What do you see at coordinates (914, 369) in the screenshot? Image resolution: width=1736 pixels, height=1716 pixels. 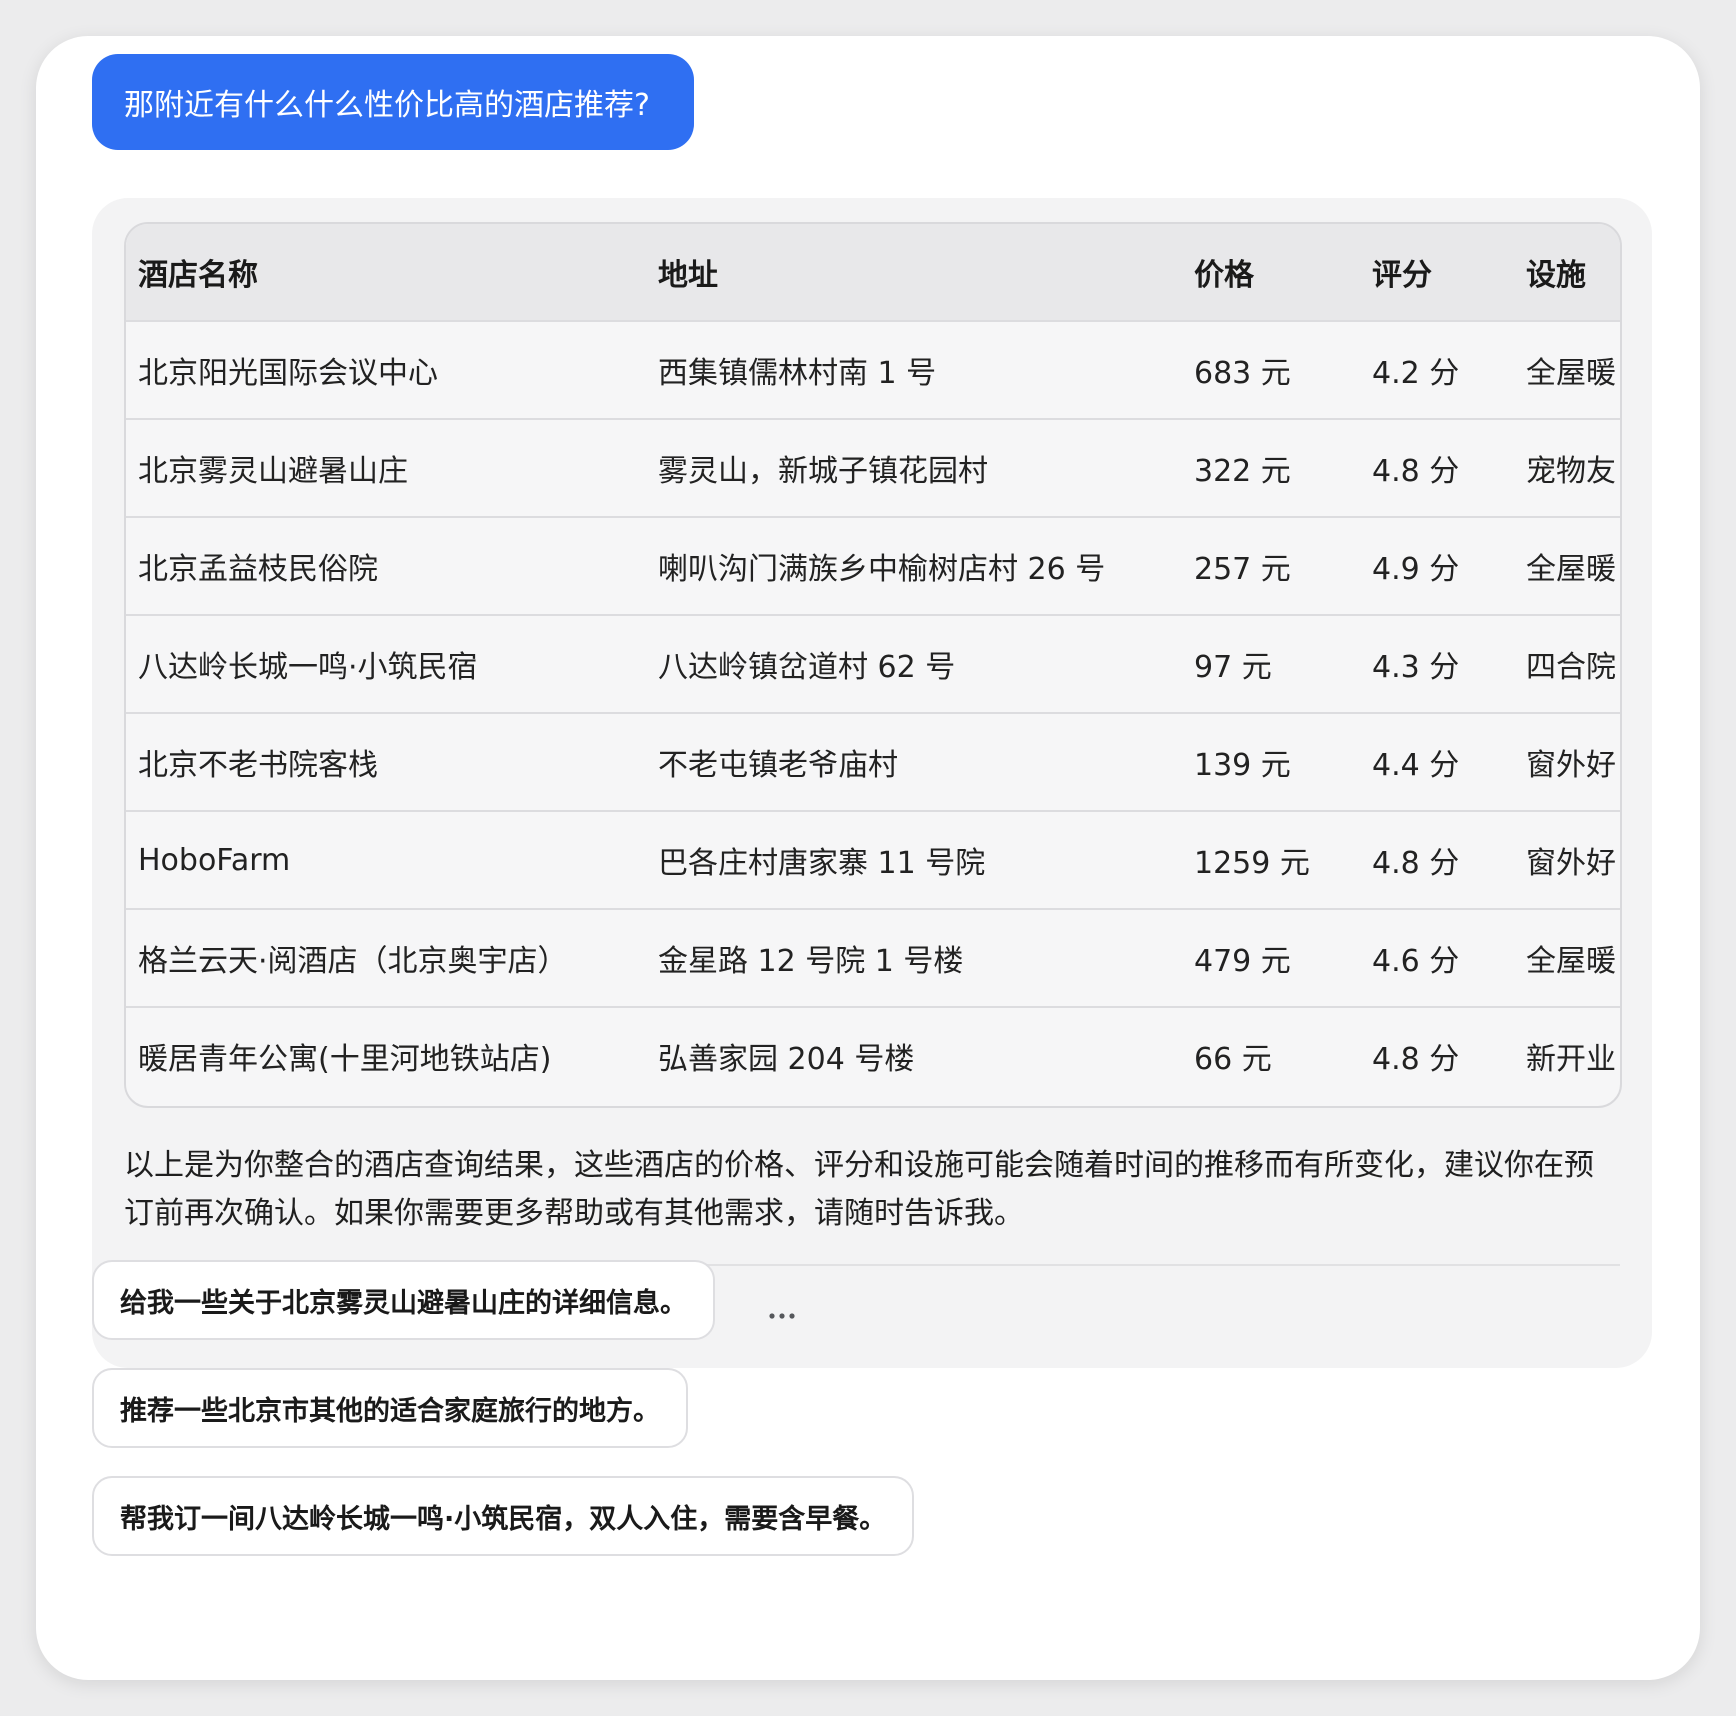 I see `cell-address: 西集镇儒林村南 1 号` at bounding box center [914, 369].